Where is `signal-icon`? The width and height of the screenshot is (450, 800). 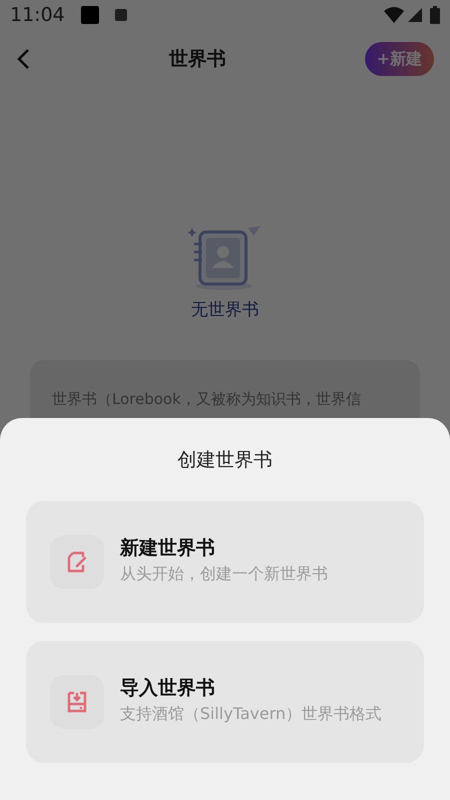
signal-icon is located at coordinates (415, 15).